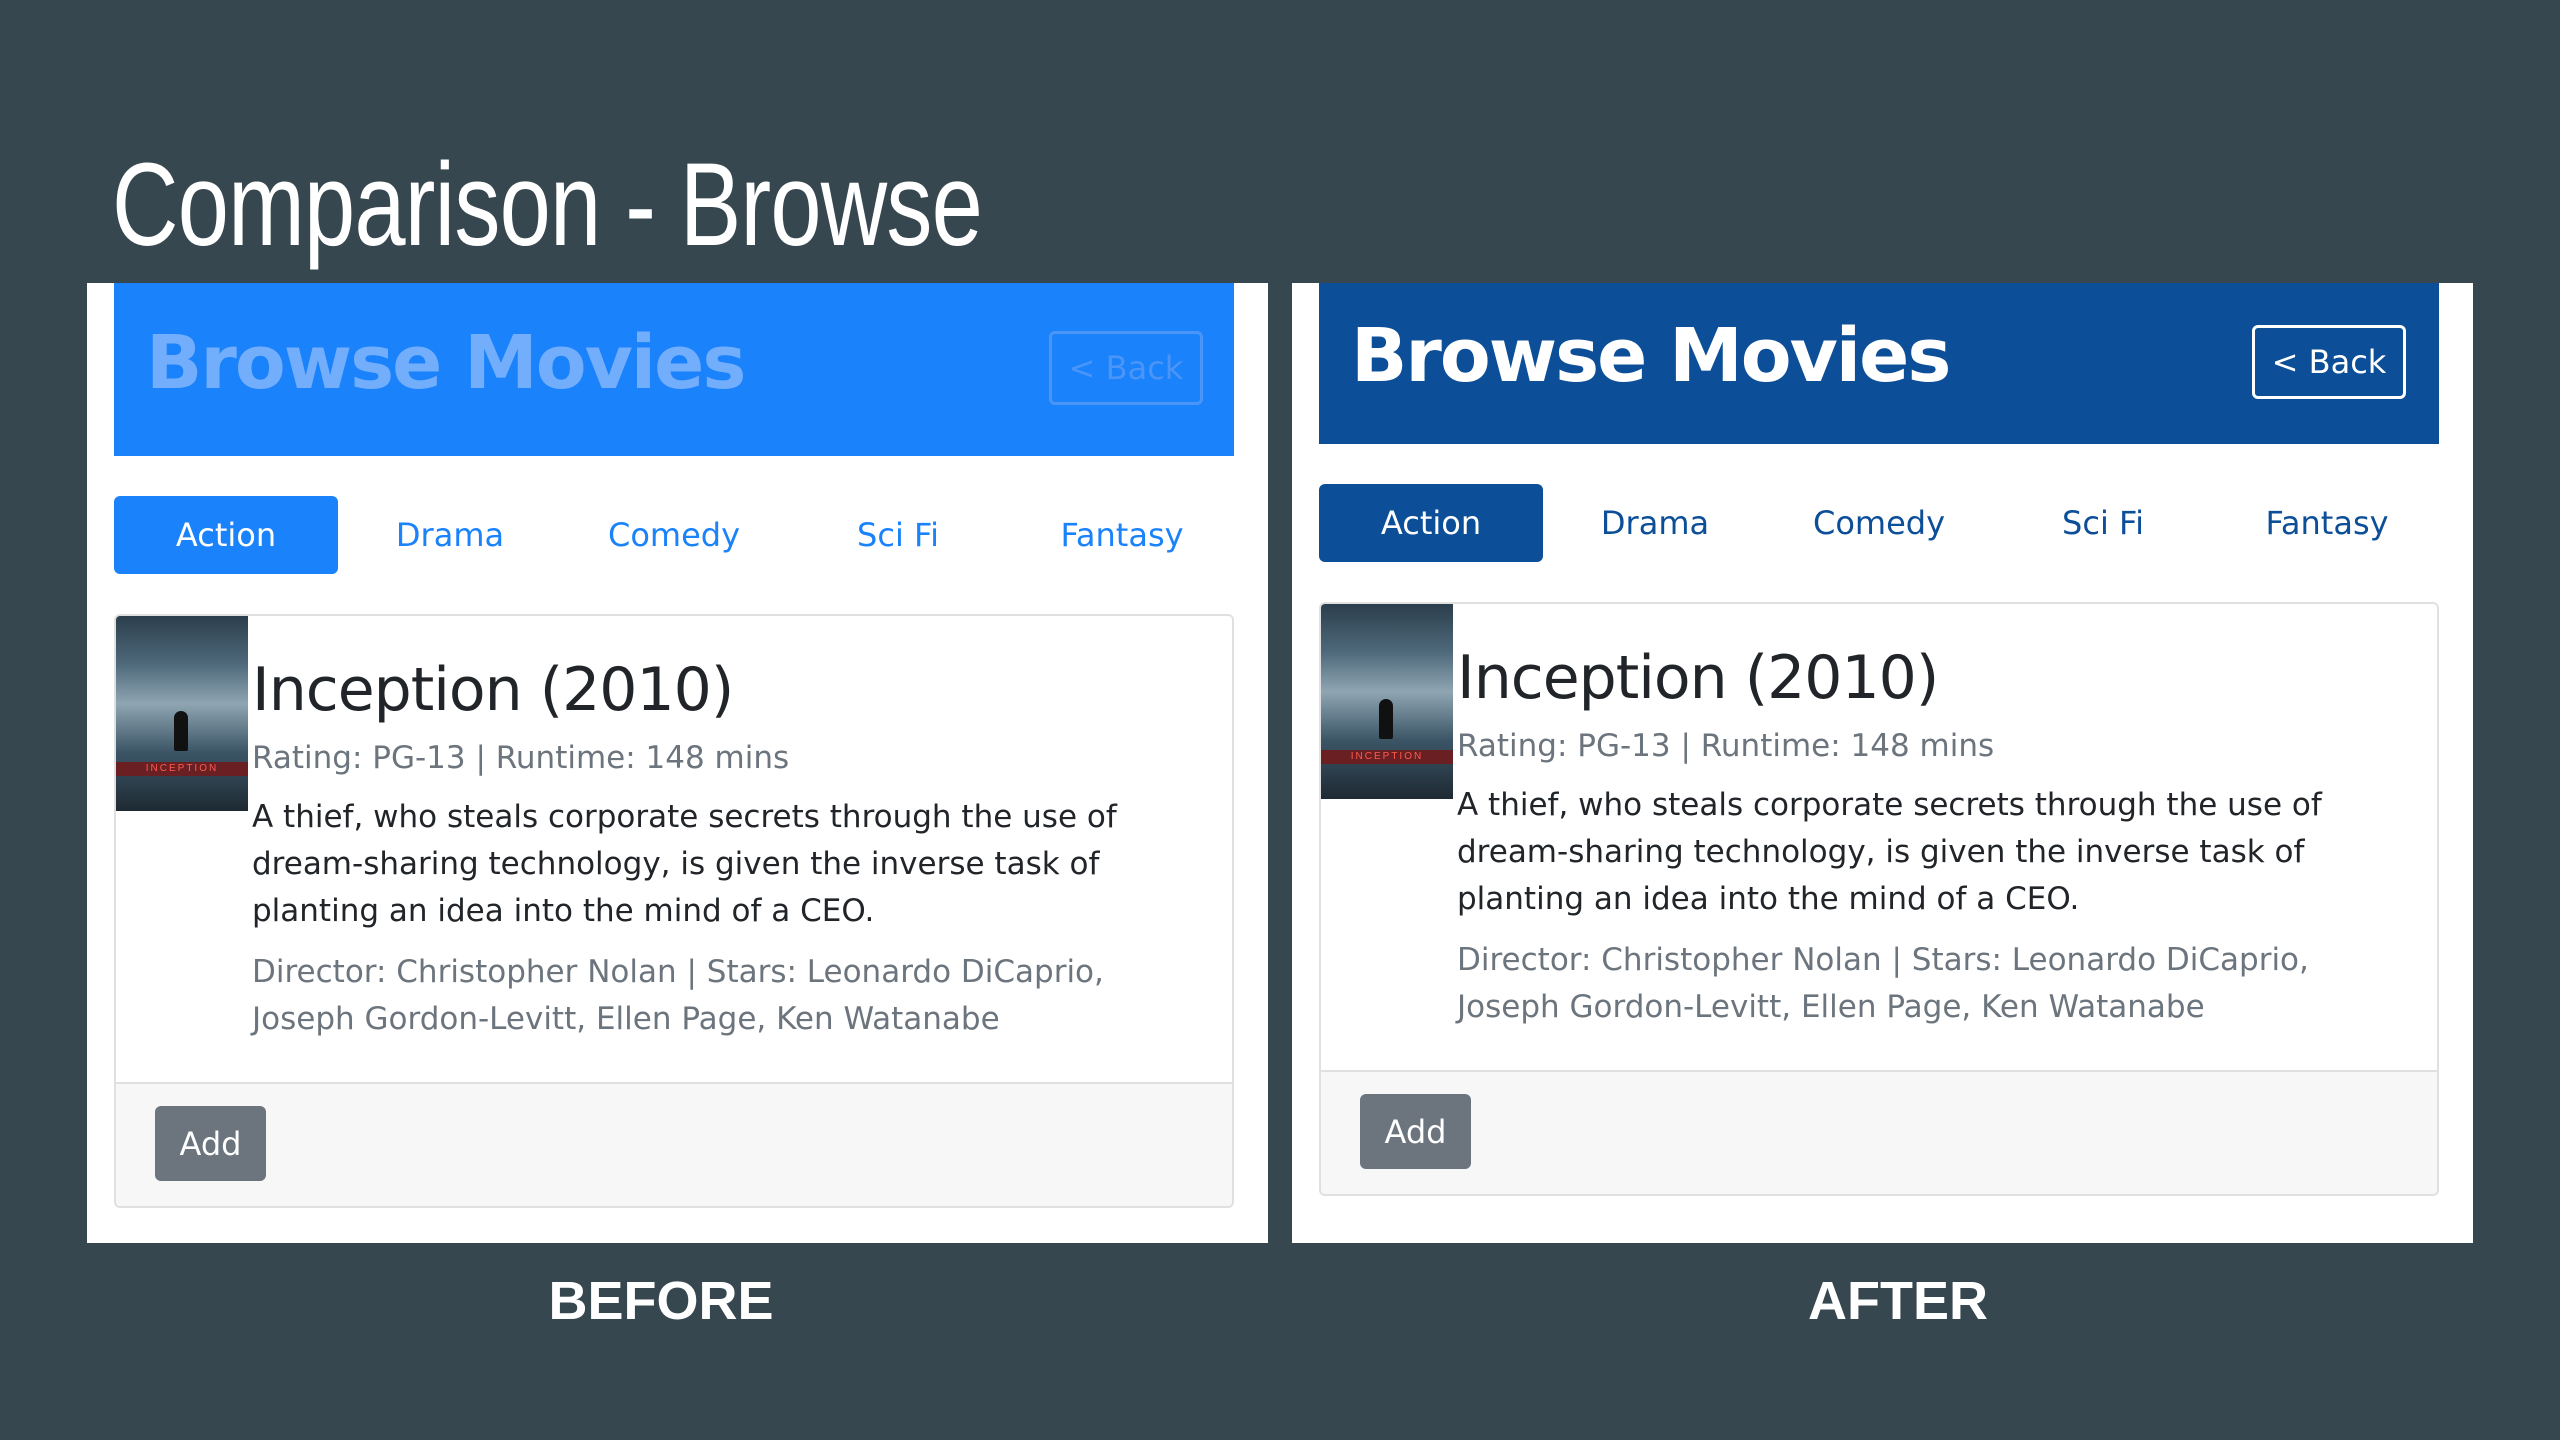  Describe the element at coordinates (547, 205) in the screenshot. I see `slide-title: Comparison - Browse` at that location.